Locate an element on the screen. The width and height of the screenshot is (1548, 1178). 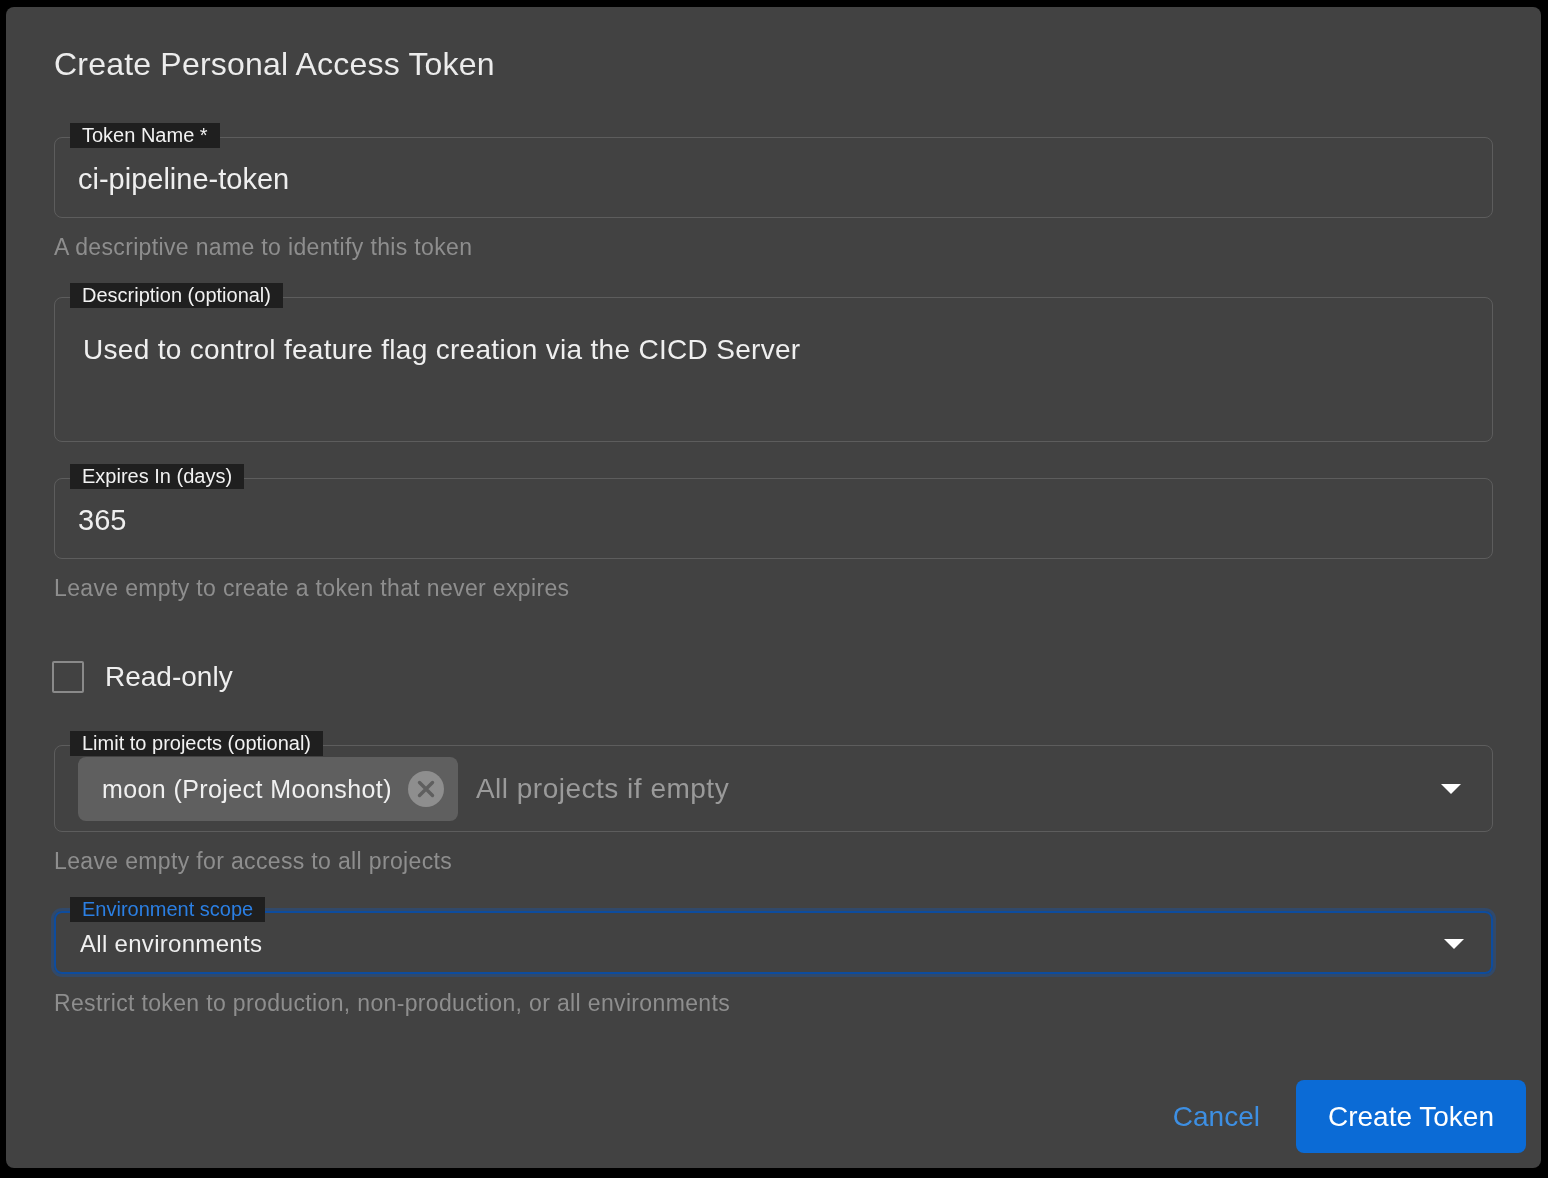
field-label: Expires In (days) is located at coordinates (157, 476).